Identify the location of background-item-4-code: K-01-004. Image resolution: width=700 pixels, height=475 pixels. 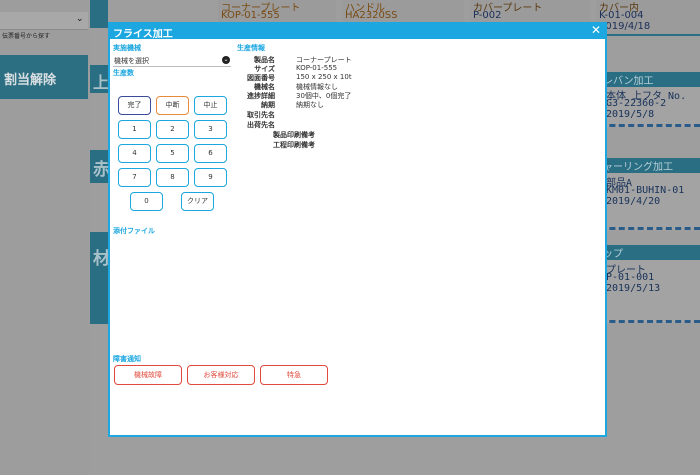
(621, 15).